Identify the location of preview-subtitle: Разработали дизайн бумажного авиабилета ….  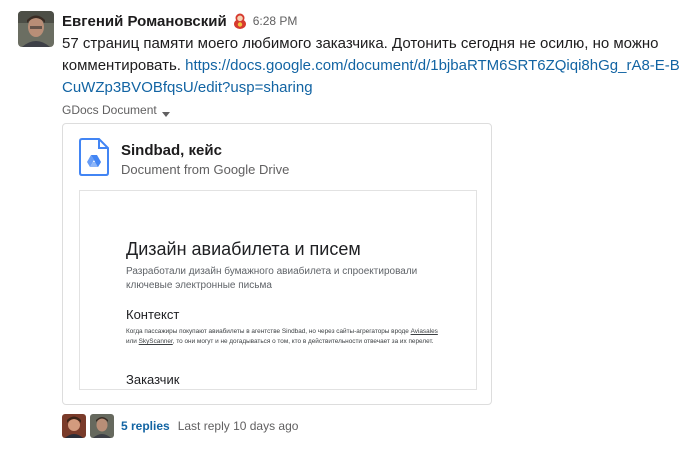
(272, 278).